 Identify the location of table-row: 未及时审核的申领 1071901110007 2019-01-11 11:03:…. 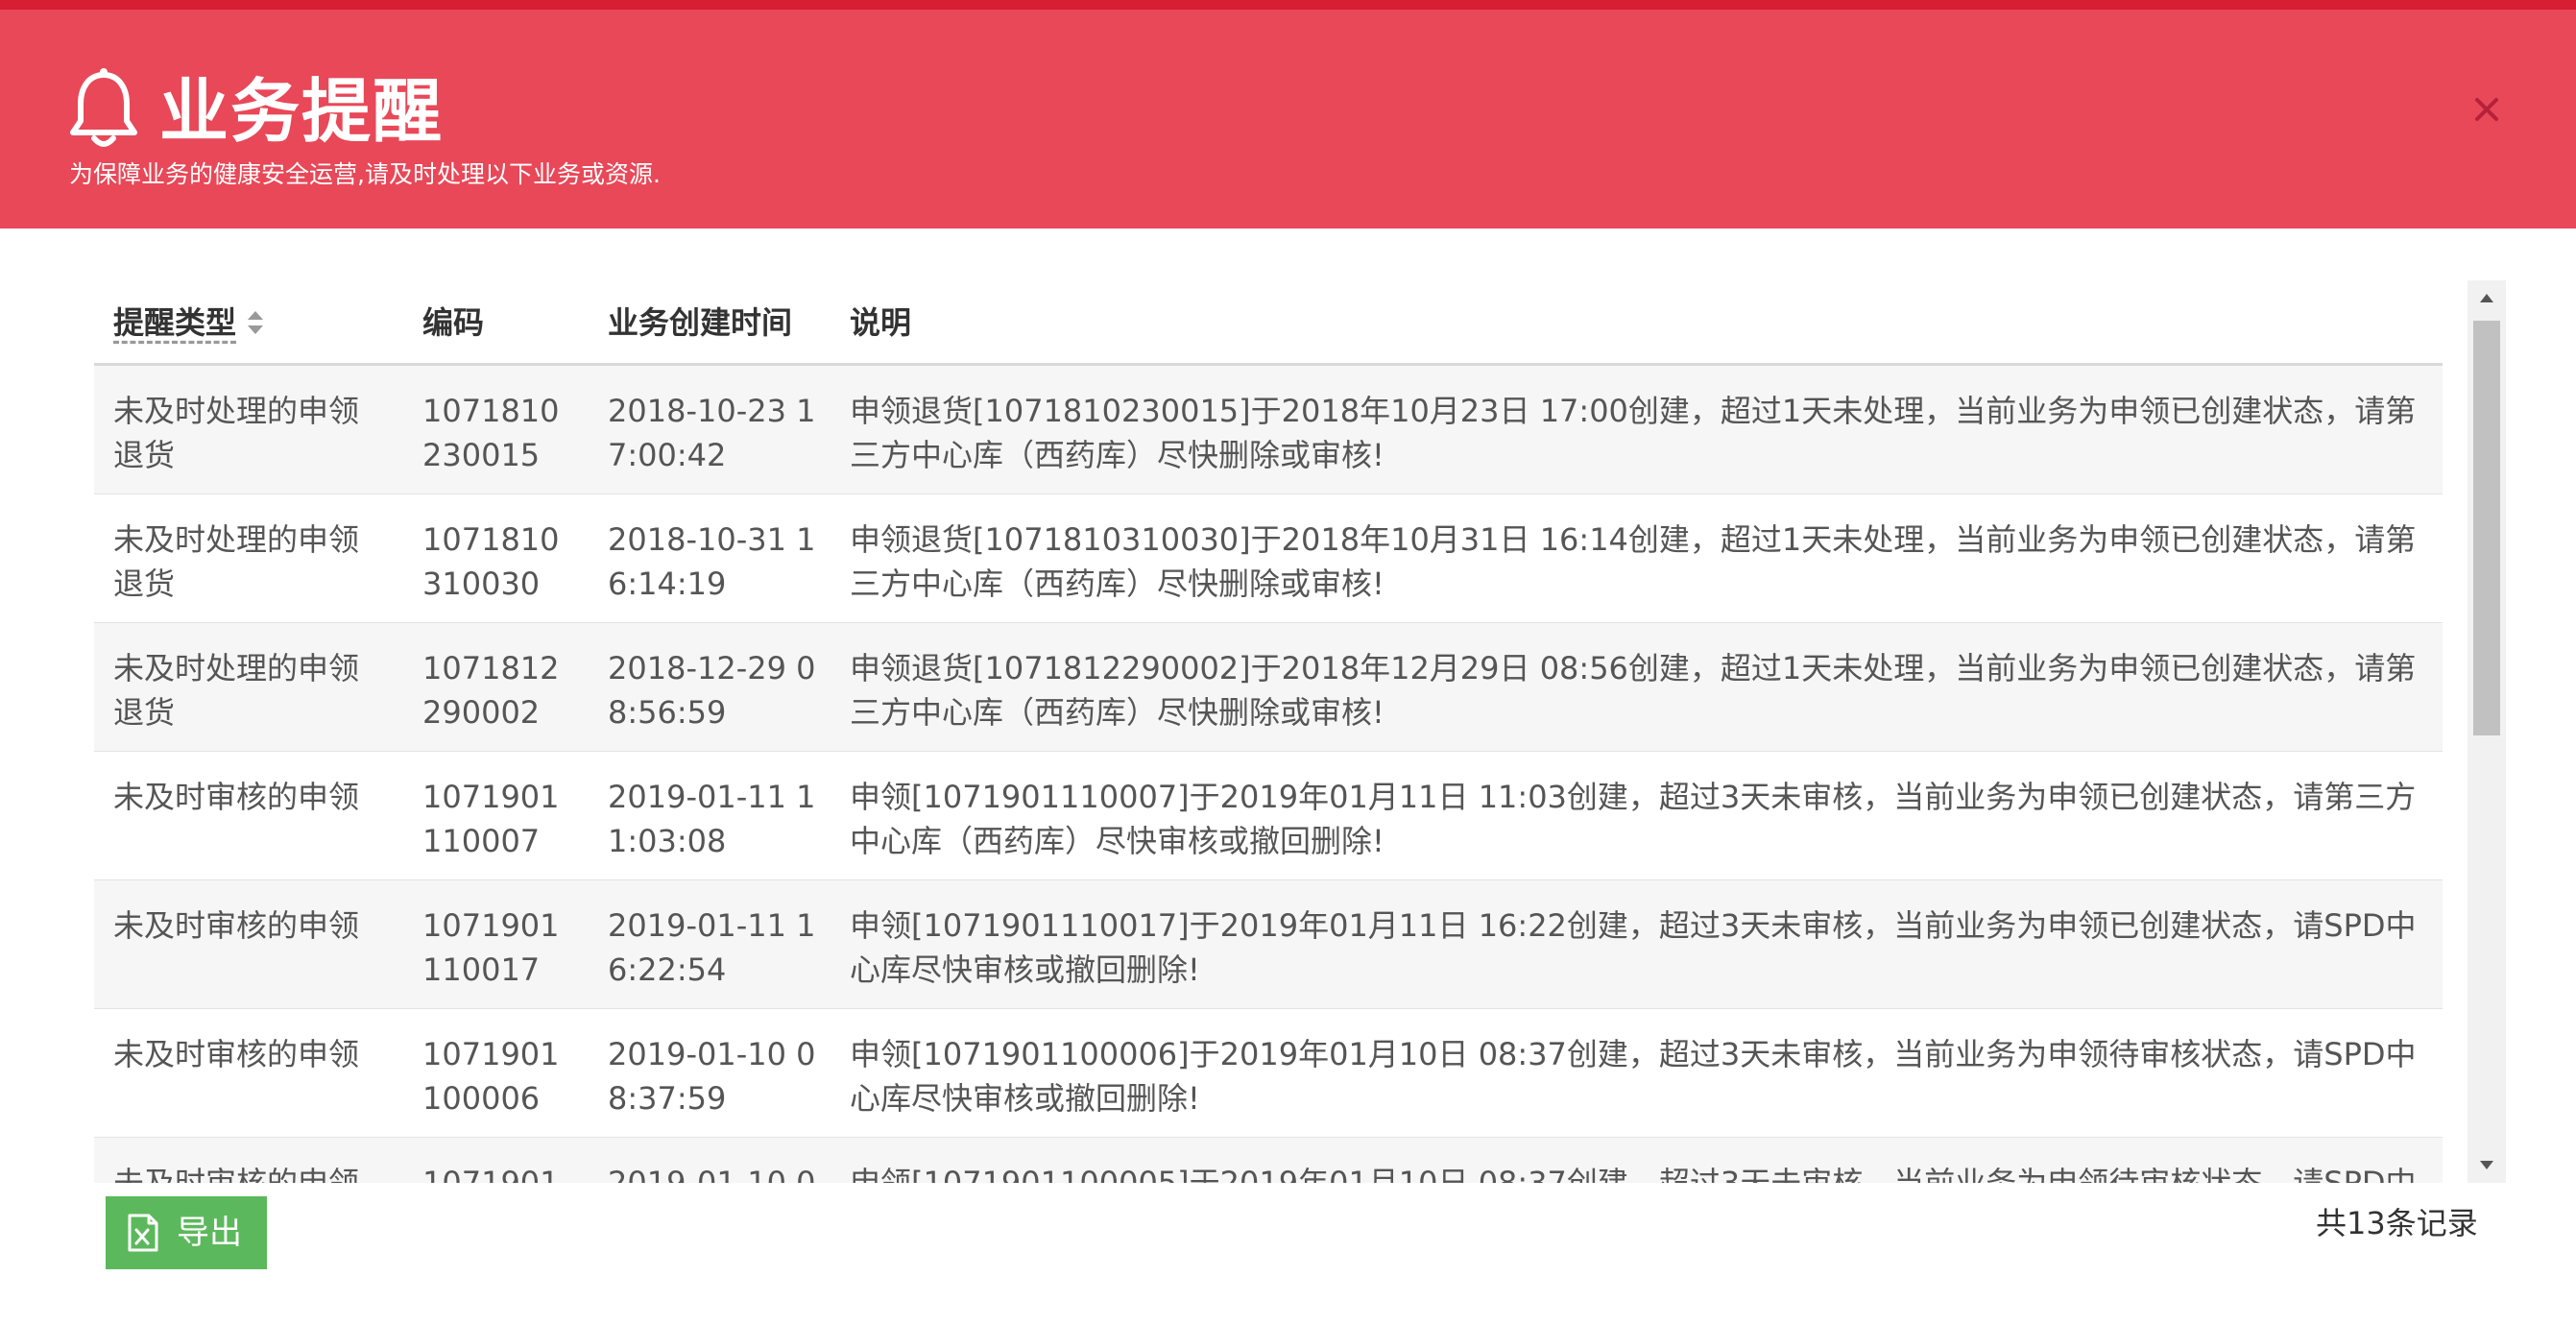
(1268, 817).